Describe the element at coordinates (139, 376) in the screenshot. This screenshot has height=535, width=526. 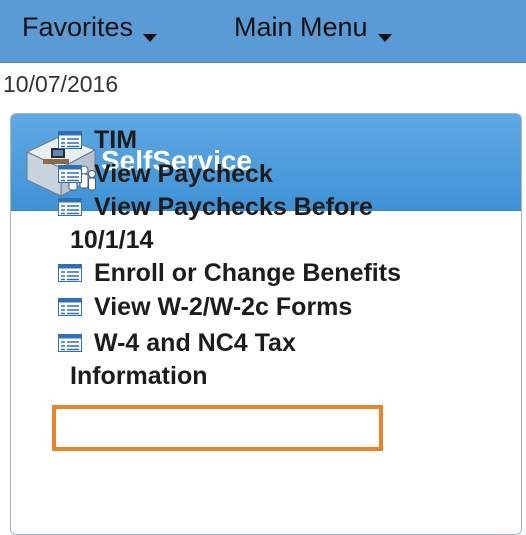
I see `link-label-continued: Information` at that location.